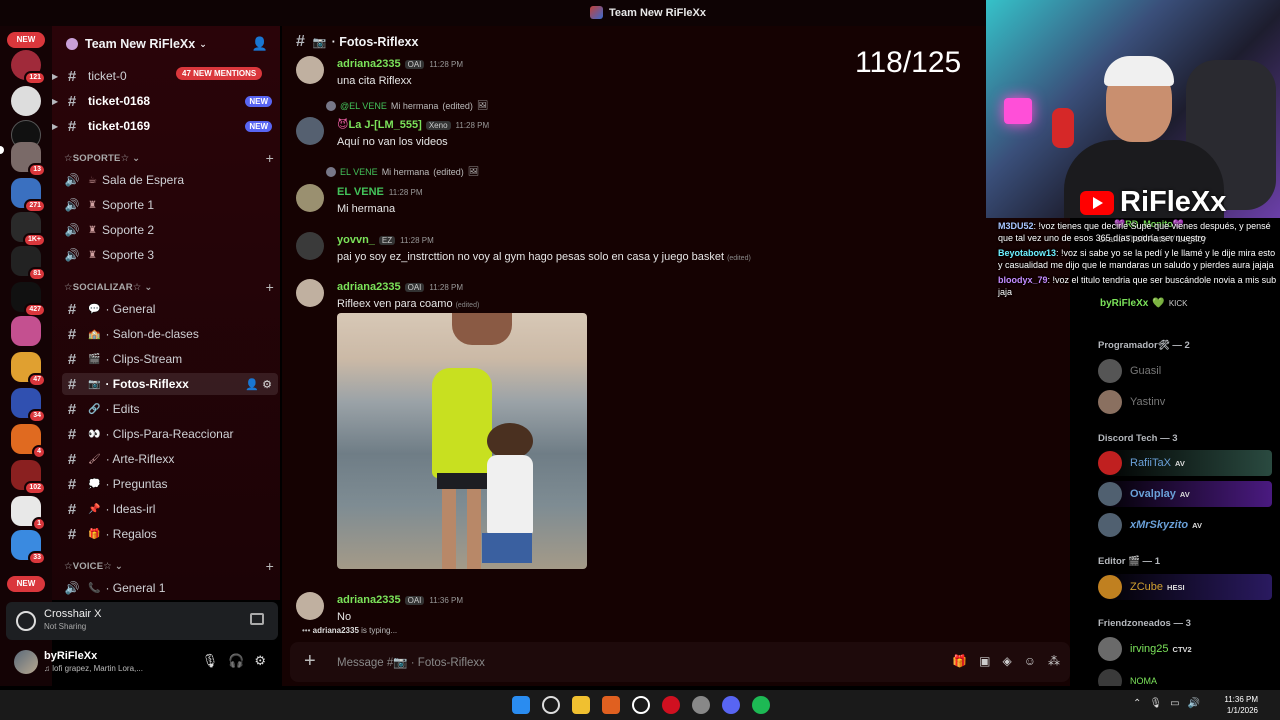 The image size is (1280, 720). What do you see at coordinates (984, 661) in the screenshot?
I see `gif-icon: ▣` at bounding box center [984, 661].